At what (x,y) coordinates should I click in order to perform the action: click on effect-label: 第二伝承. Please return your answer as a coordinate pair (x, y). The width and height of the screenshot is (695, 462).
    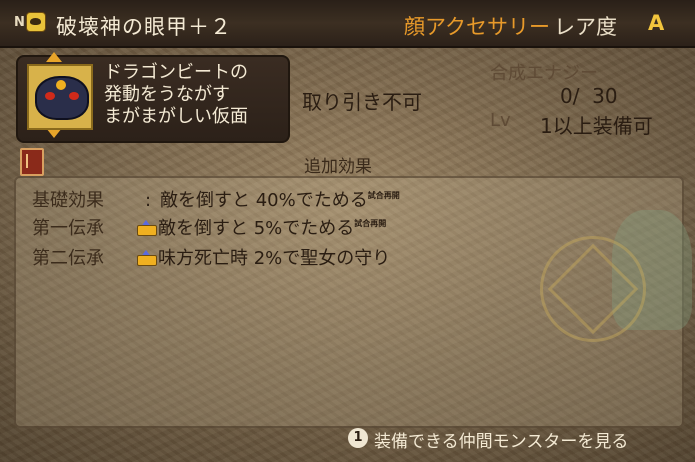
    Looking at the image, I should click on (68, 258).